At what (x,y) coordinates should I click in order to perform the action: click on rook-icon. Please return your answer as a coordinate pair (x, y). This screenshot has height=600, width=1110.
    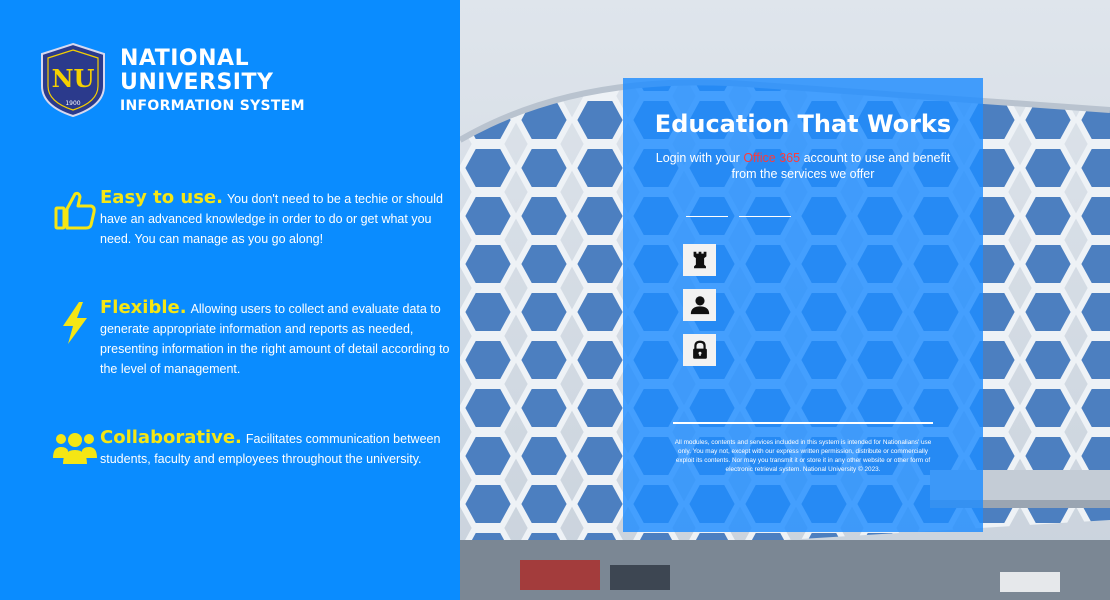
    Looking at the image, I should click on (699, 260).